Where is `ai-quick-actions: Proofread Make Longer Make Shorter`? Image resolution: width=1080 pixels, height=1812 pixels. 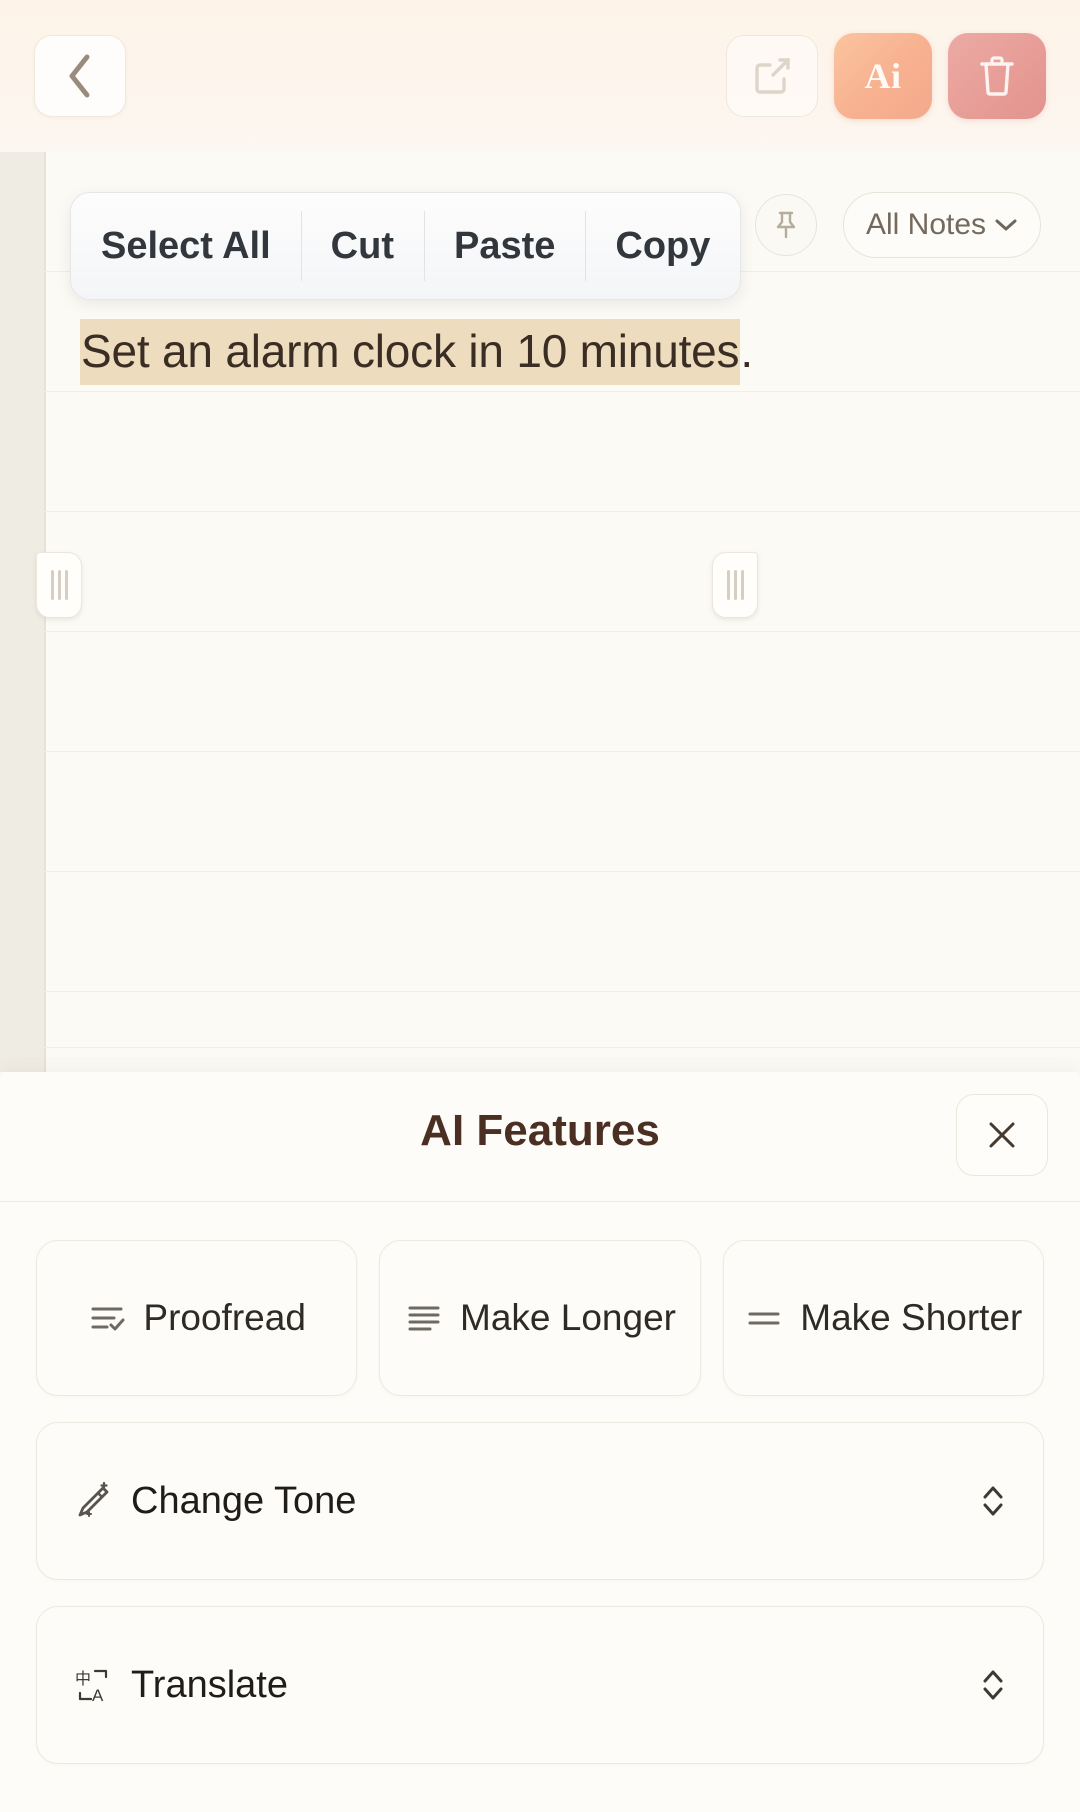
ai-quick-actions: Proofread Make Longer Make Shorter is located at coordinates (540, 1318).